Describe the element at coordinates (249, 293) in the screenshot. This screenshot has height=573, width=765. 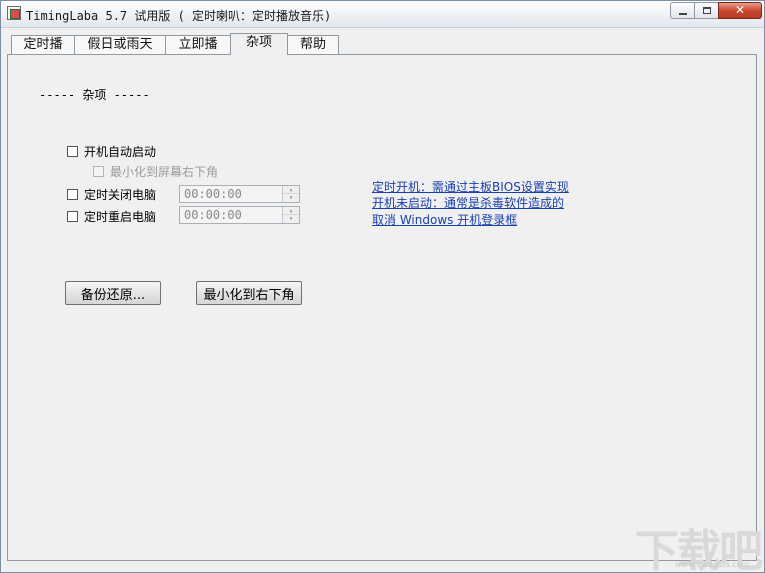
I see `minimize-to-corner-button: 最小化到右下角` at that location.